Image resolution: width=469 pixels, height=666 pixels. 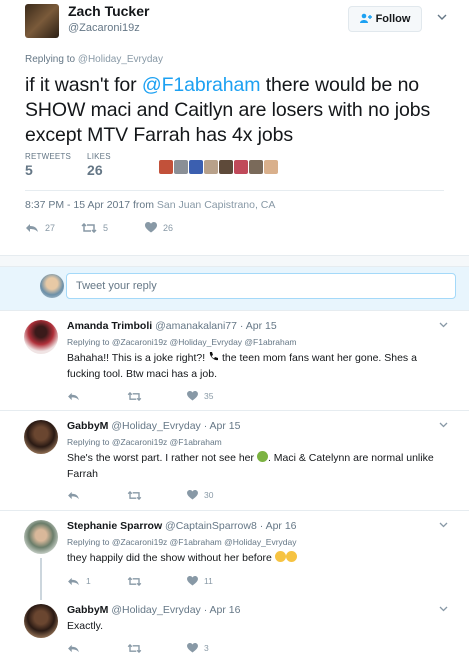 I want to click on reply-text: Exactly., so click(x=252, y=627).